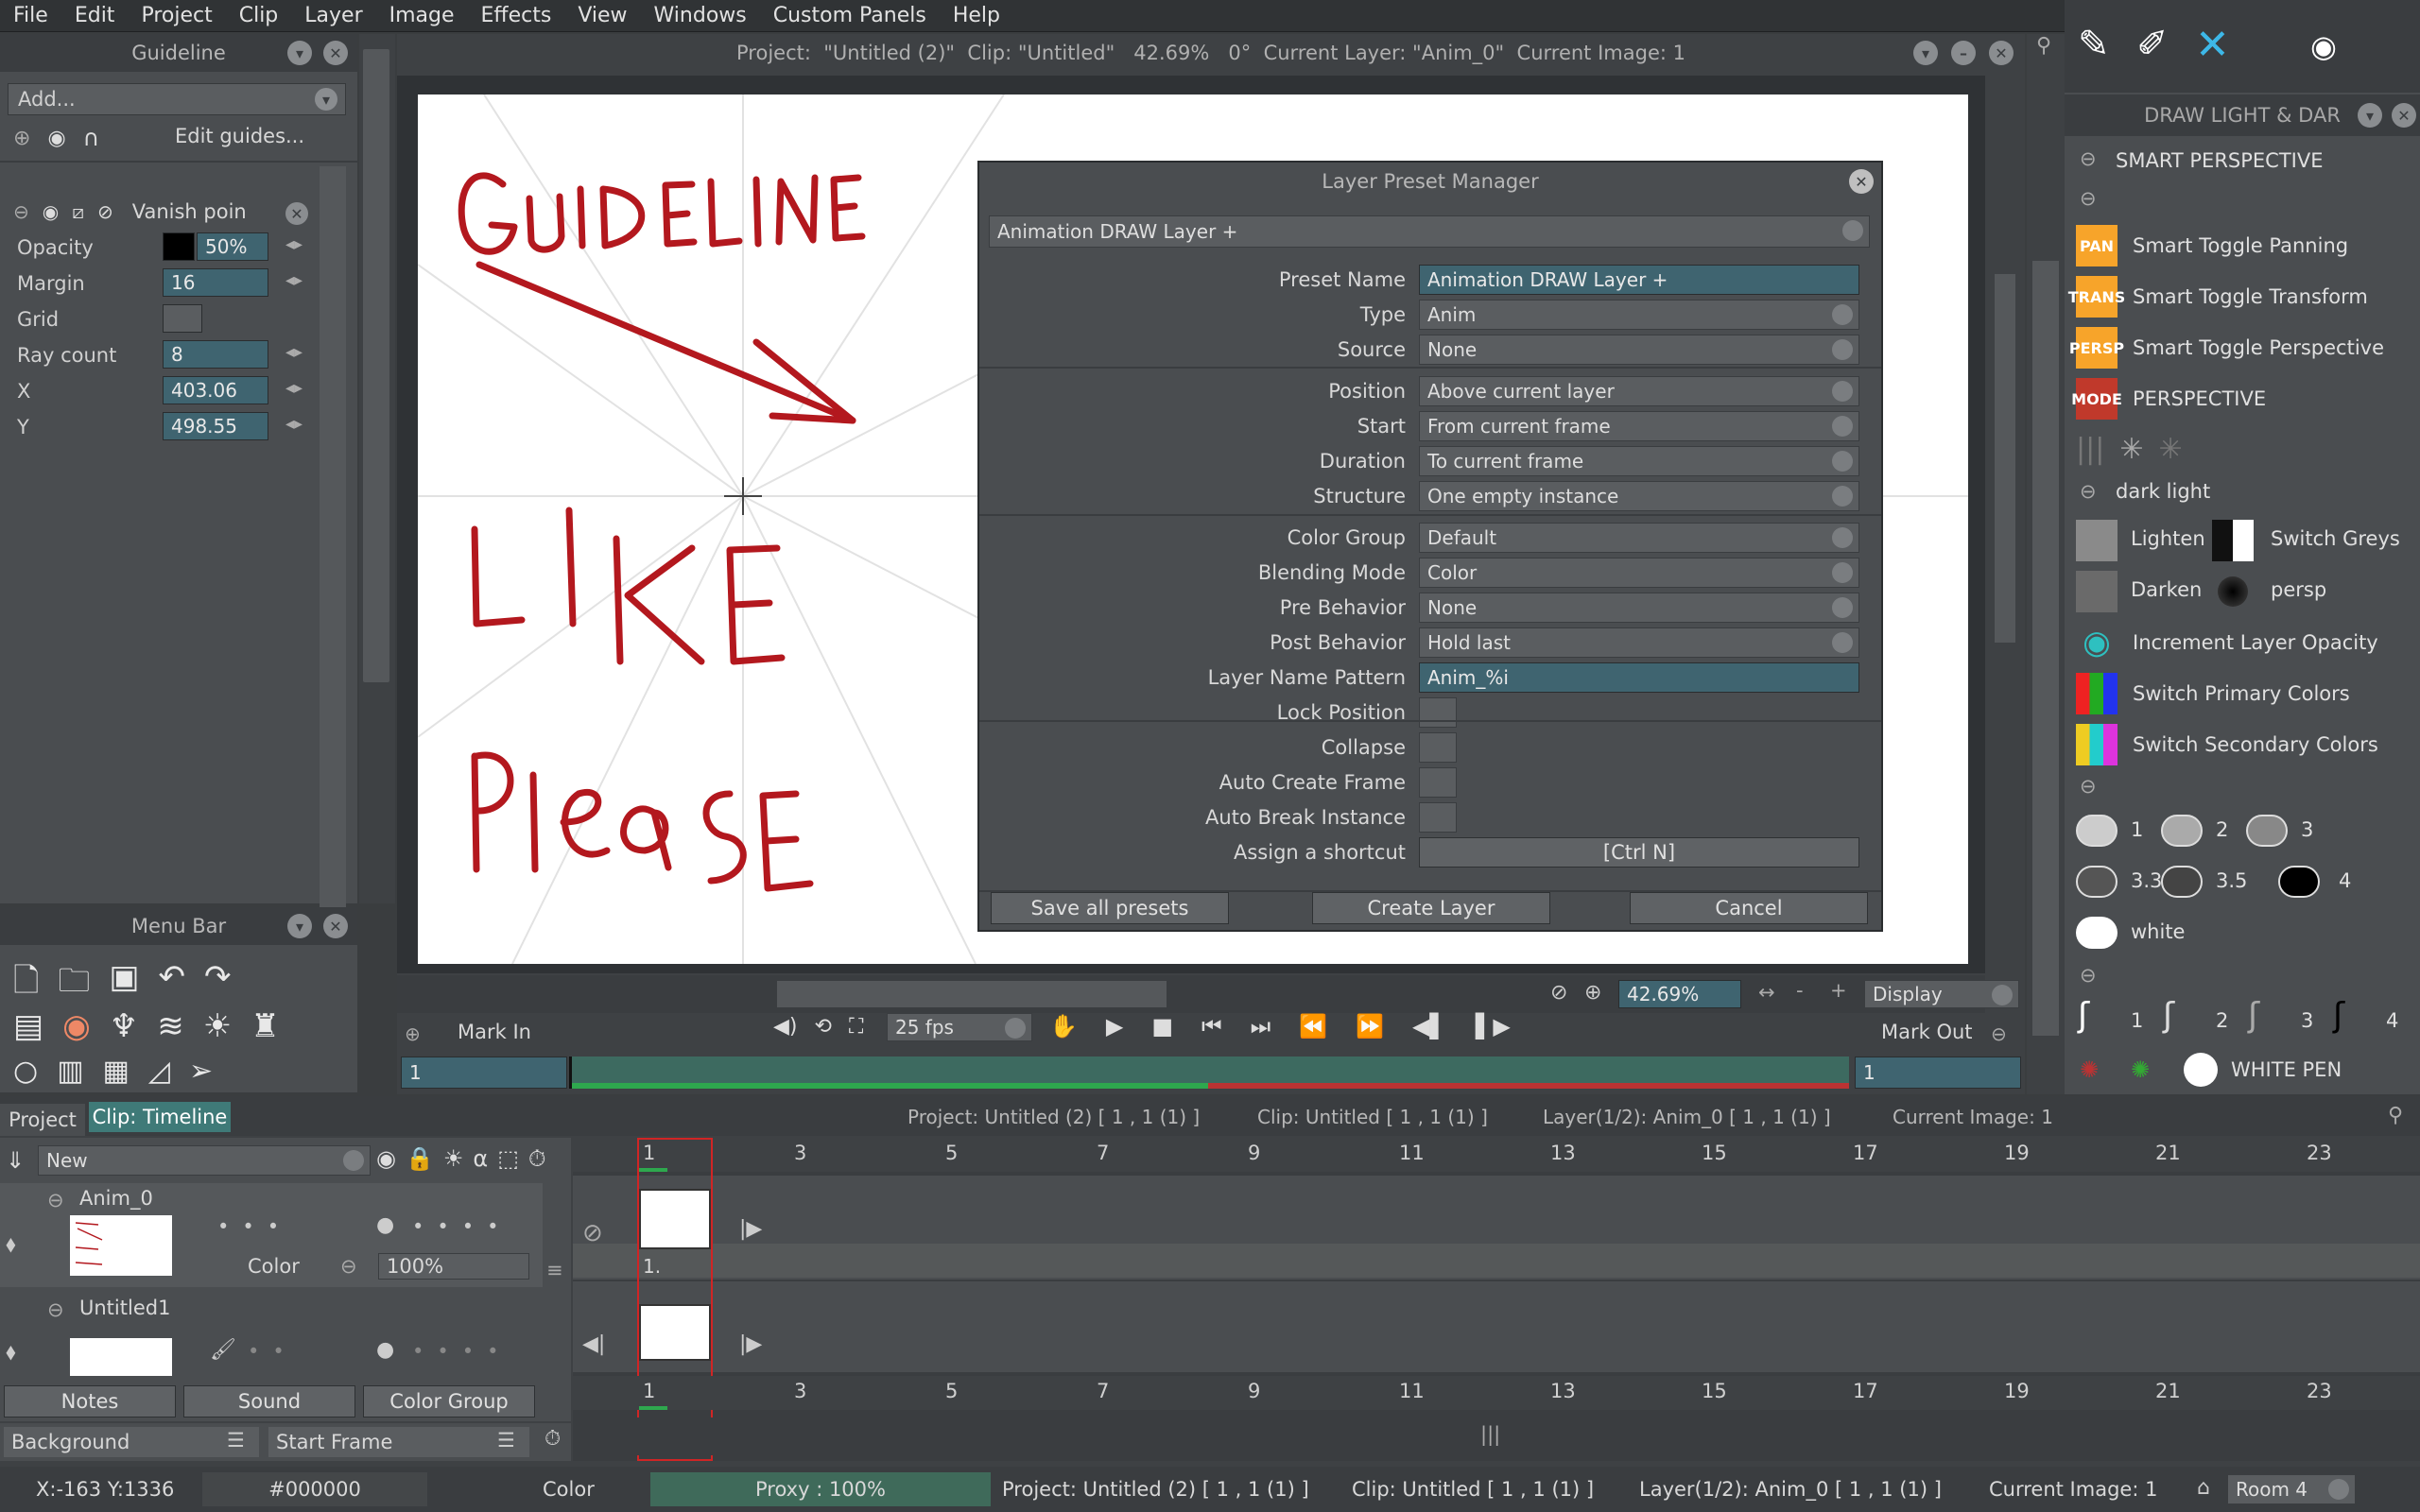  Describe the element at coordinates (2239, 347) in the screenshot. I see `tool-item: PERSP Smart Toggle Perspective` at that location.